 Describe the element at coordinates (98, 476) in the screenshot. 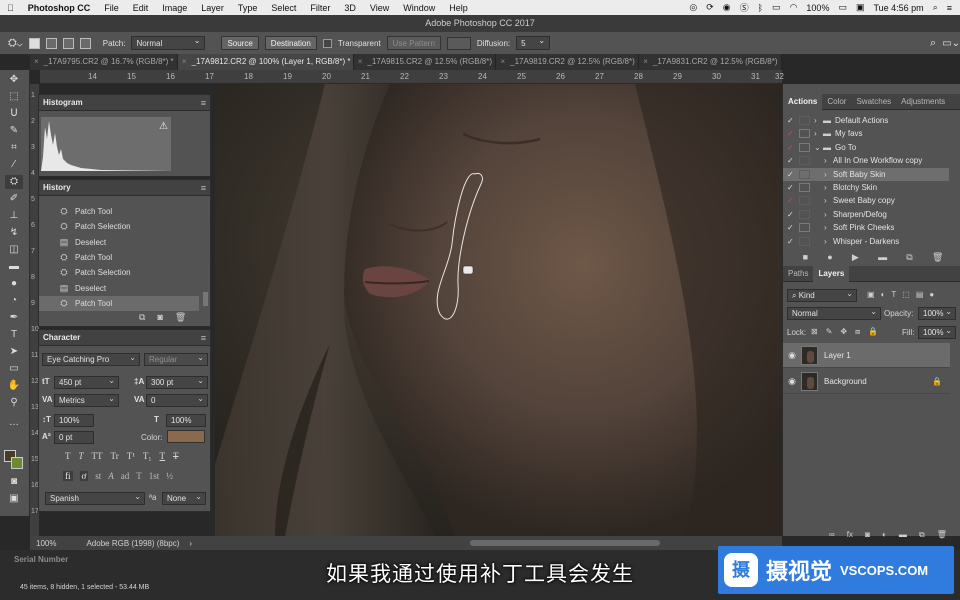

I see `discretionary-ligatures-button: st` at that location.